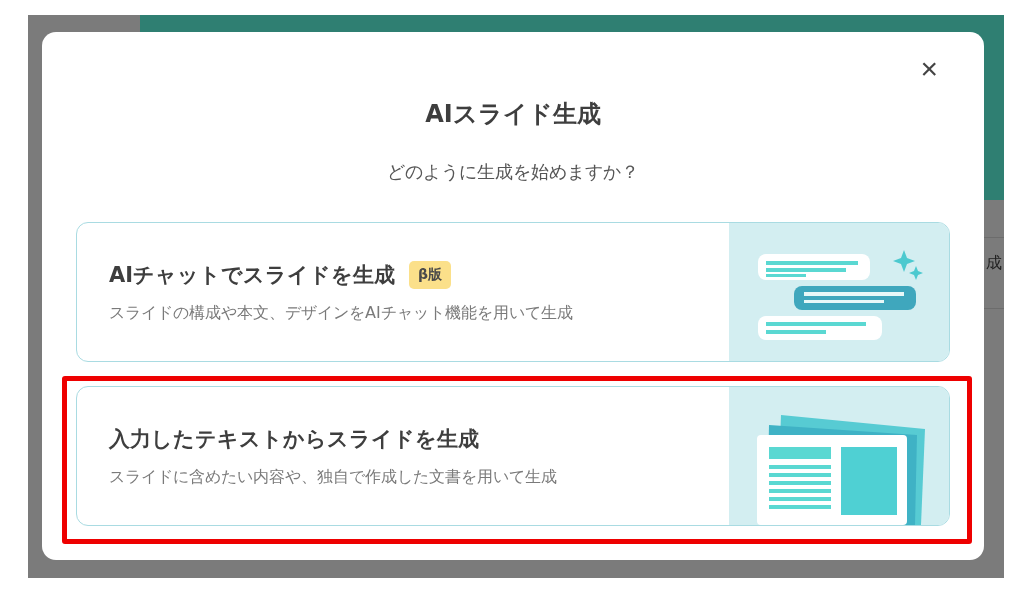 The height and width of the screenshot is (592, 1024). Describe the element at coordinates (333, 477) in the screenshot. I see `option-description: スライドに含めたい内容や、独自で作成した文書を用いて生成` at that location.